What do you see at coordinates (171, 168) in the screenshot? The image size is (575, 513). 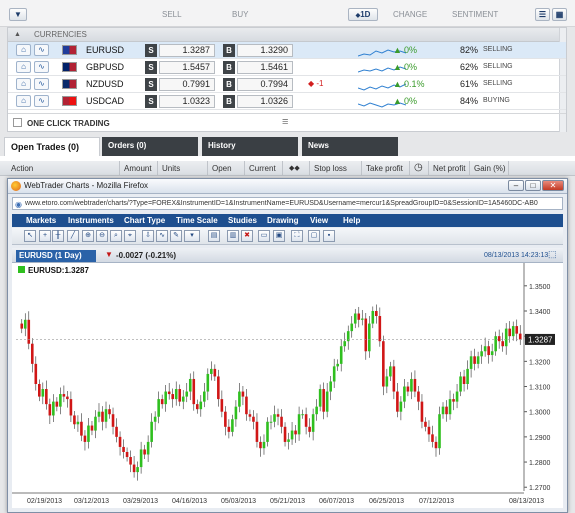 I see `col-units: Units` at bounding box center [171, 168].